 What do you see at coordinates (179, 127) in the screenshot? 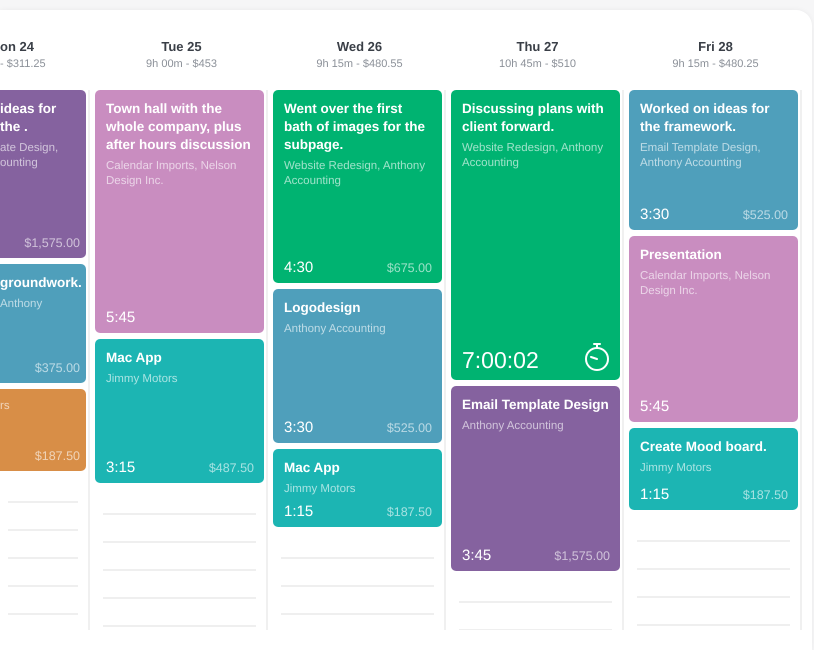
I see `entry-title: Town hall with the whole company, plus after hours discussion` at bounding box center [179, 127].